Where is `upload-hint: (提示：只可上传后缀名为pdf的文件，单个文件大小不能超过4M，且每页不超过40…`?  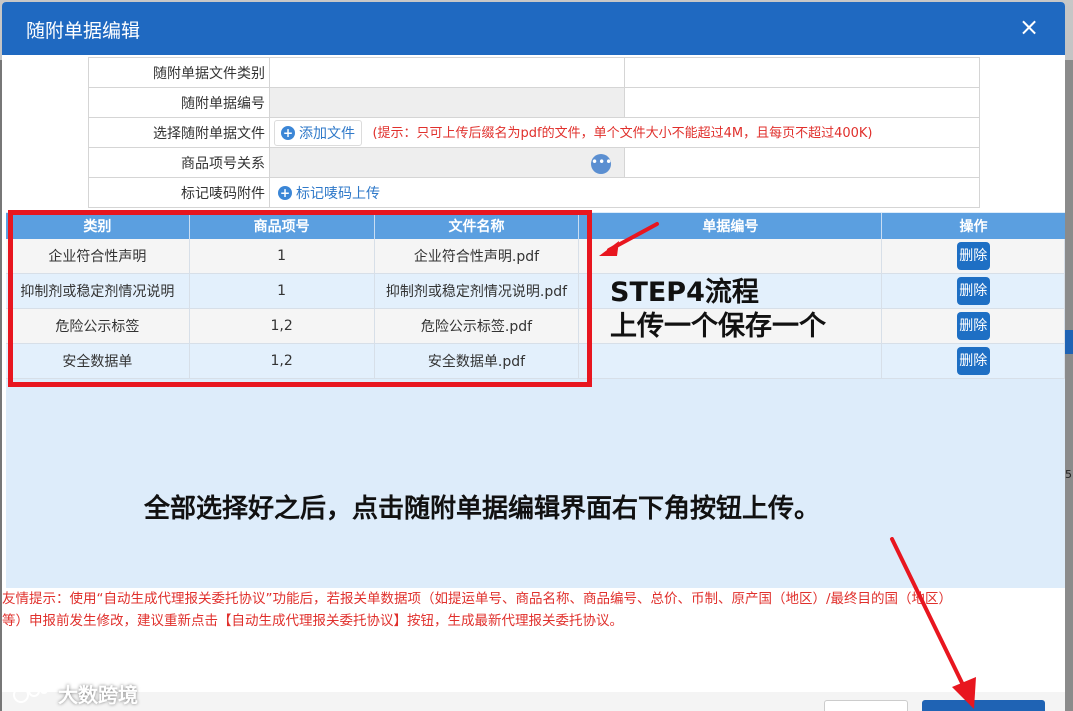 upload-hint: (提示：只可上传后缀名为pdf的文件，单个文件大小不能超过4M，且每页不超过40… is located at coordinates (622, 133).